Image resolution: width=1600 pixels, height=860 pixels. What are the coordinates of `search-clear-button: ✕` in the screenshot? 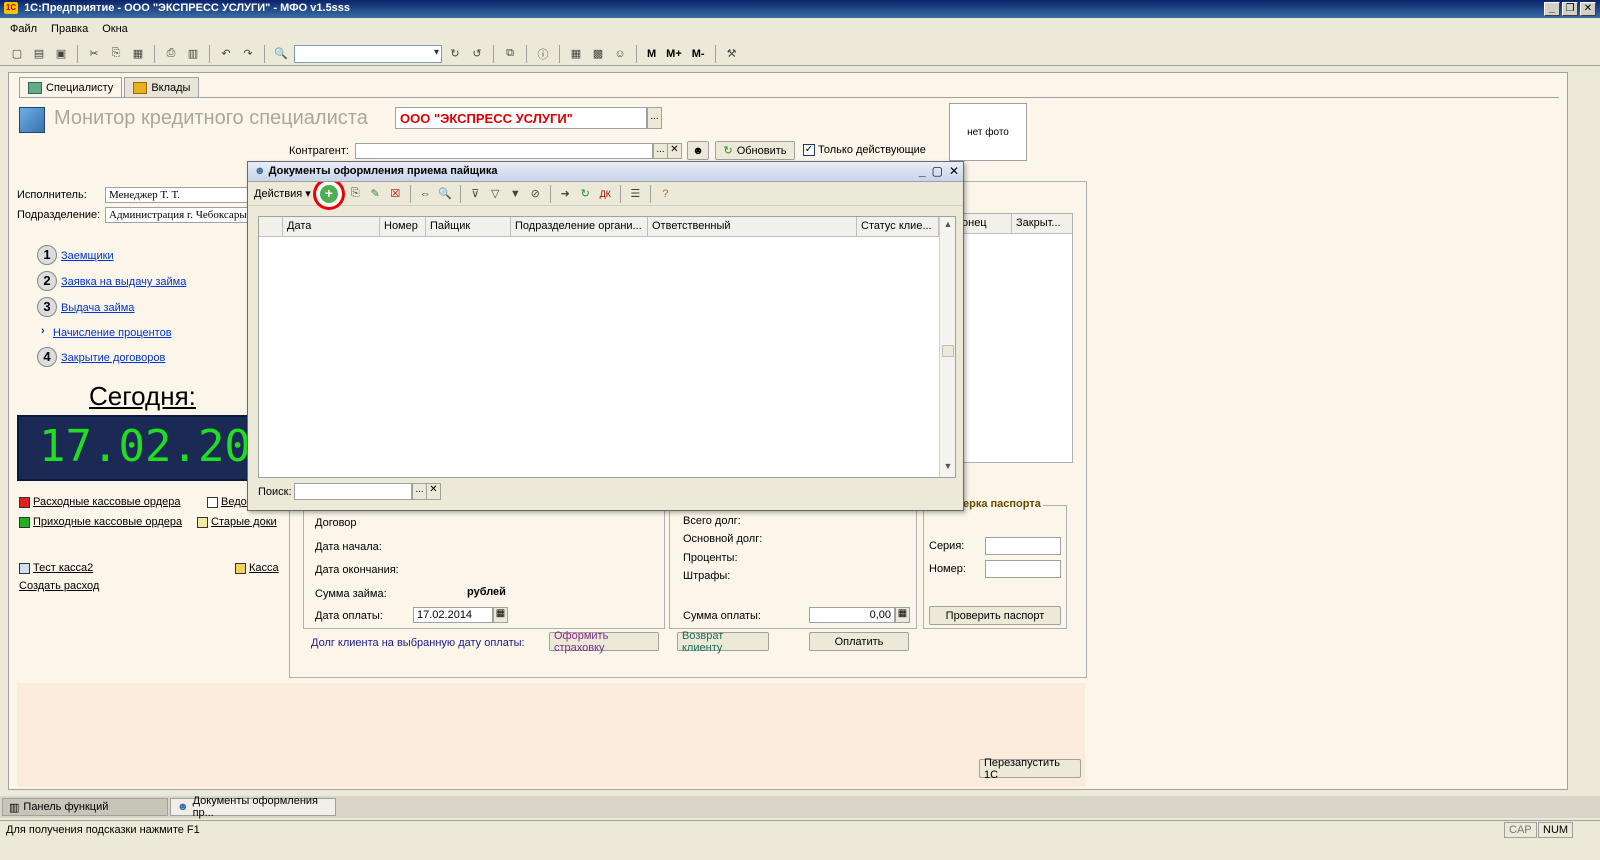 It's located at (433, 491).